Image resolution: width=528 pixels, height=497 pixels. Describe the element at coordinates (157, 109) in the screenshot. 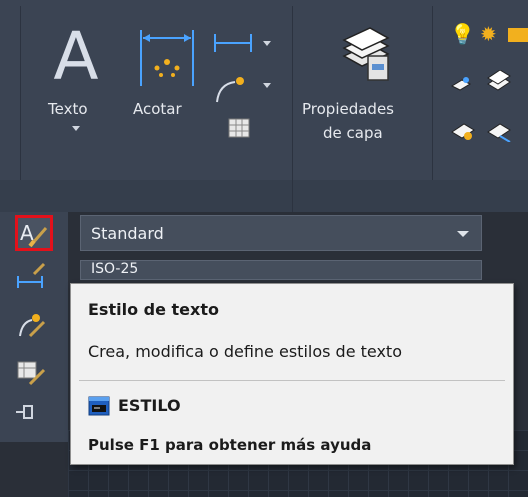

I see `acotar-button-label: Acotar` at that location.